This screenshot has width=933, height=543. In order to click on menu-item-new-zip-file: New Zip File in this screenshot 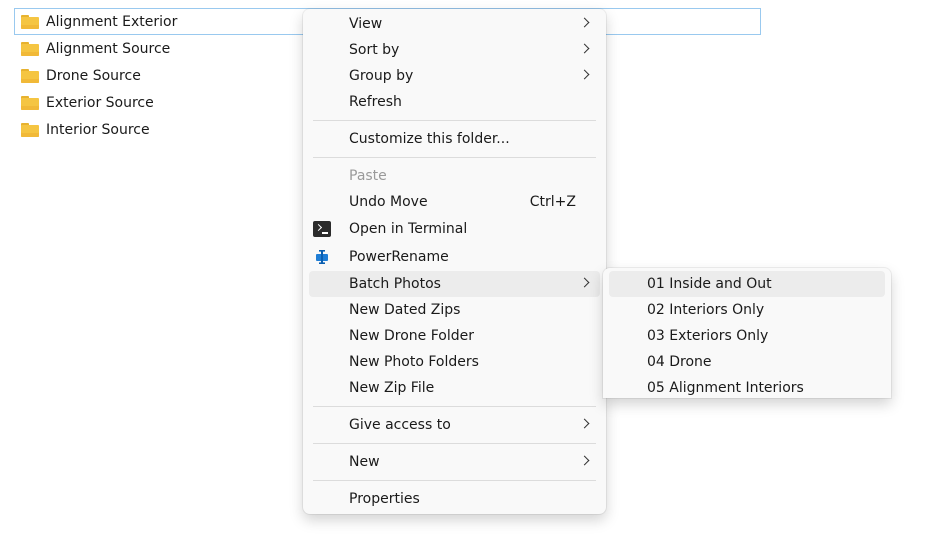, I will do `click(454, 388)`.